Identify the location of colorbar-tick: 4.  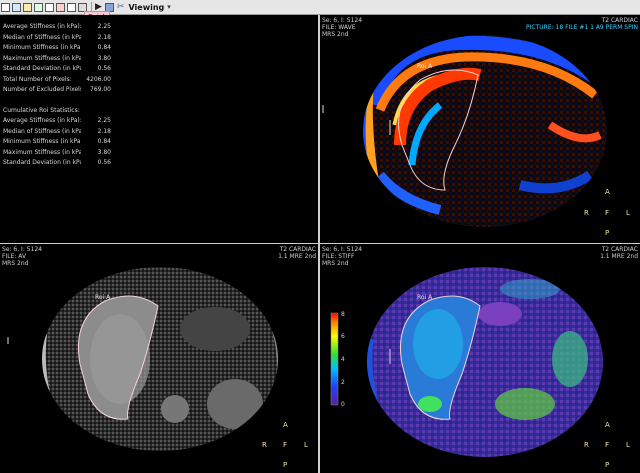
(343, 359).